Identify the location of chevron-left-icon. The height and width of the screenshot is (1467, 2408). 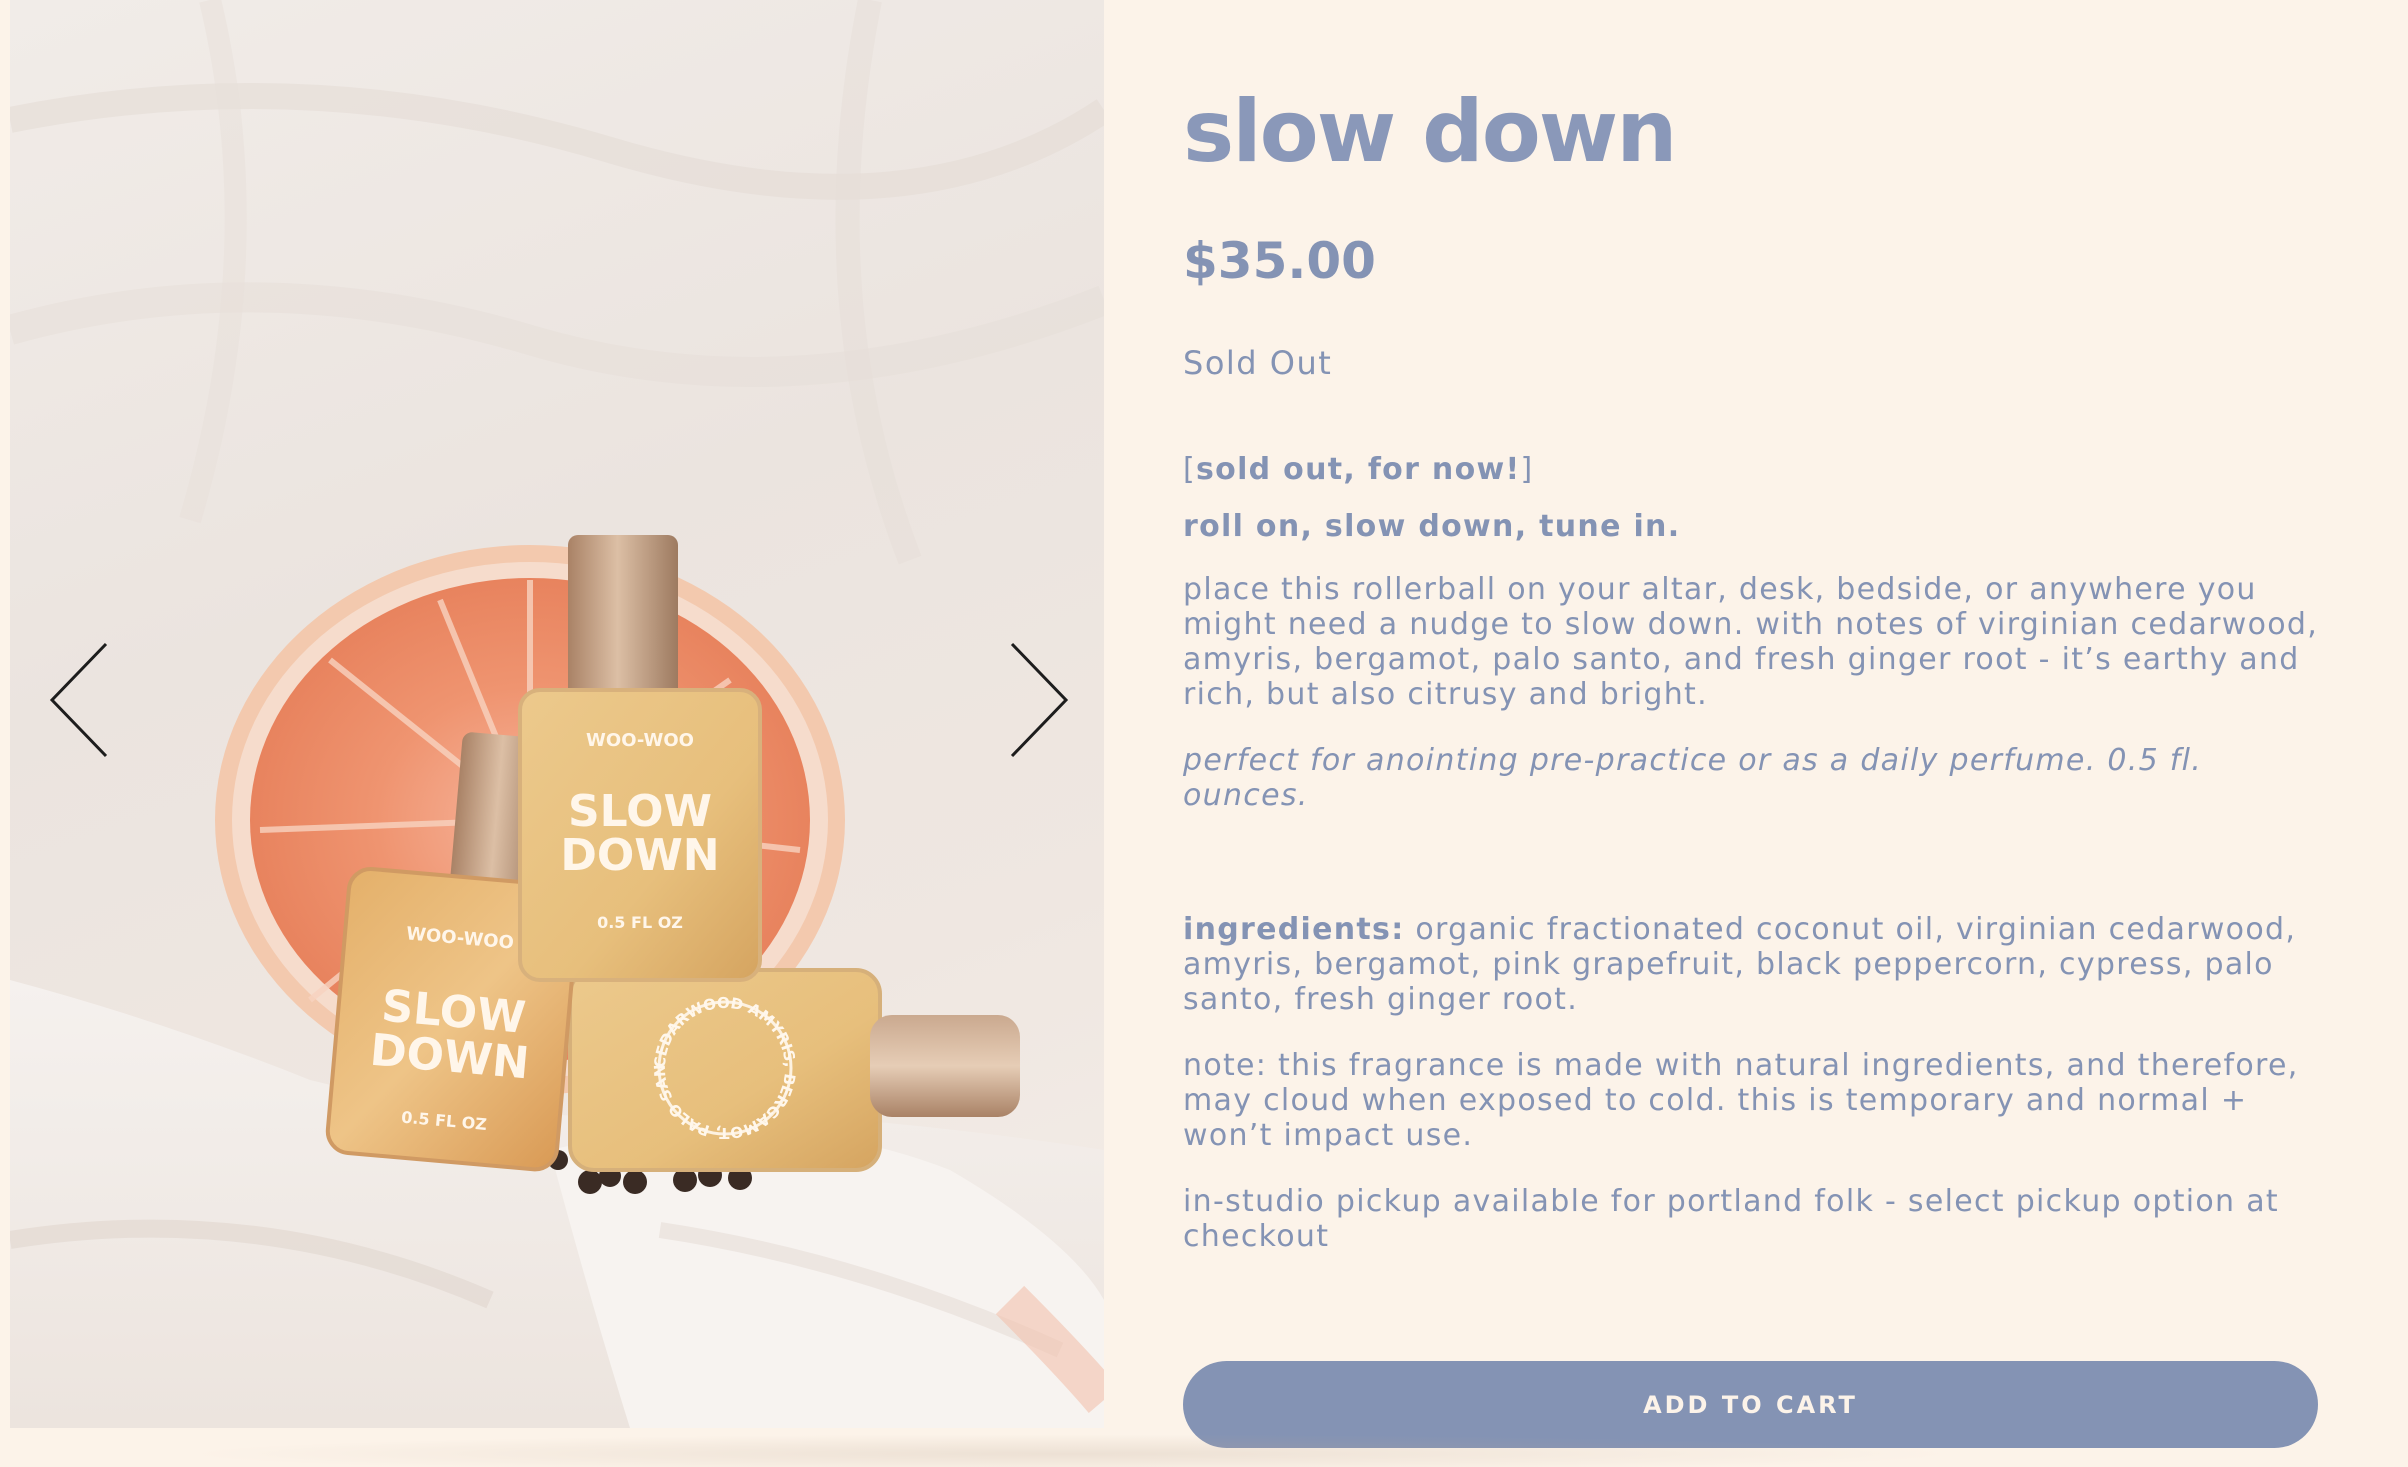
(78, 700).